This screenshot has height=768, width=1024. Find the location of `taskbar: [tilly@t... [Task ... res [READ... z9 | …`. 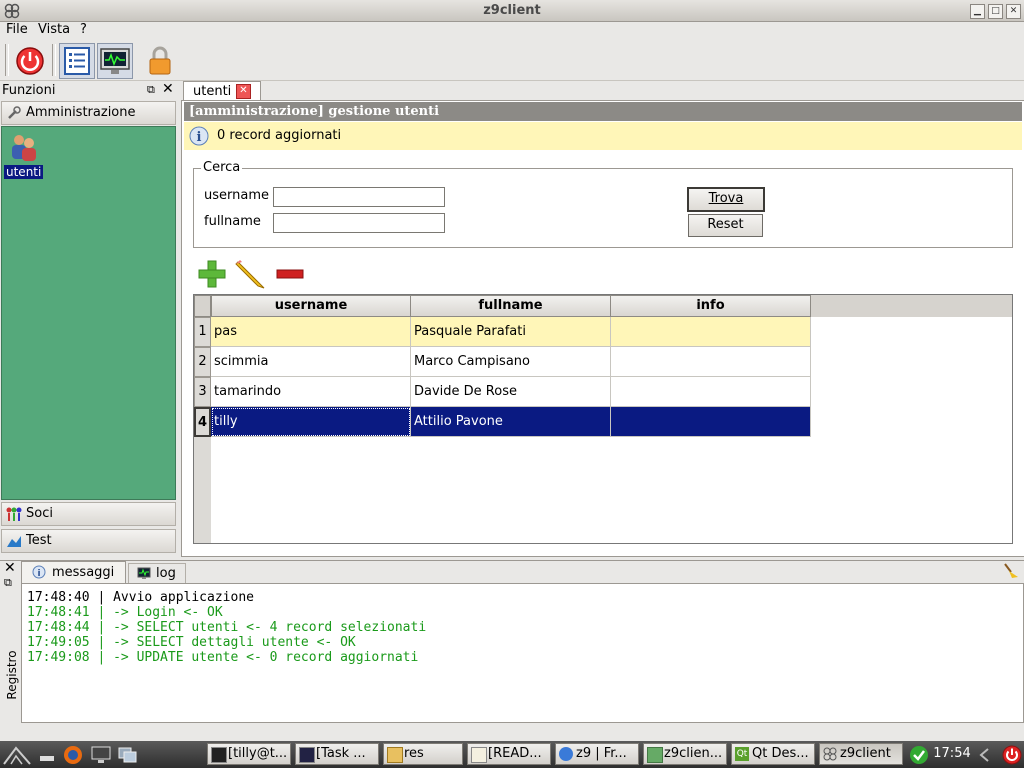

taskbar: [tilly@t... [Task ... res [READ... z9 | … is located at coordinates (512, 754).